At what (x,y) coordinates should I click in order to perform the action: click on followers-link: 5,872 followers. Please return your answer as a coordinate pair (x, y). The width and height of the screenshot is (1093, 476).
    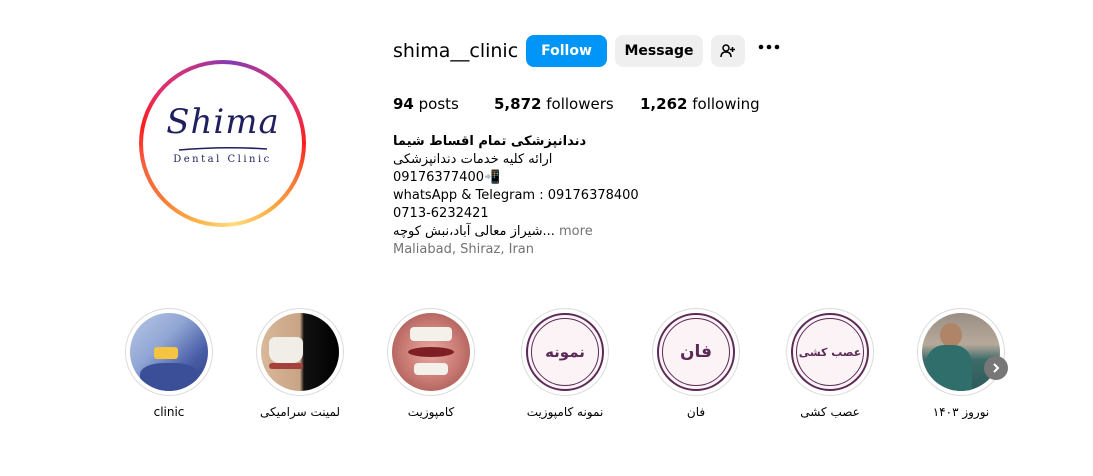
    Looking at the image, I should click on (554, 104).